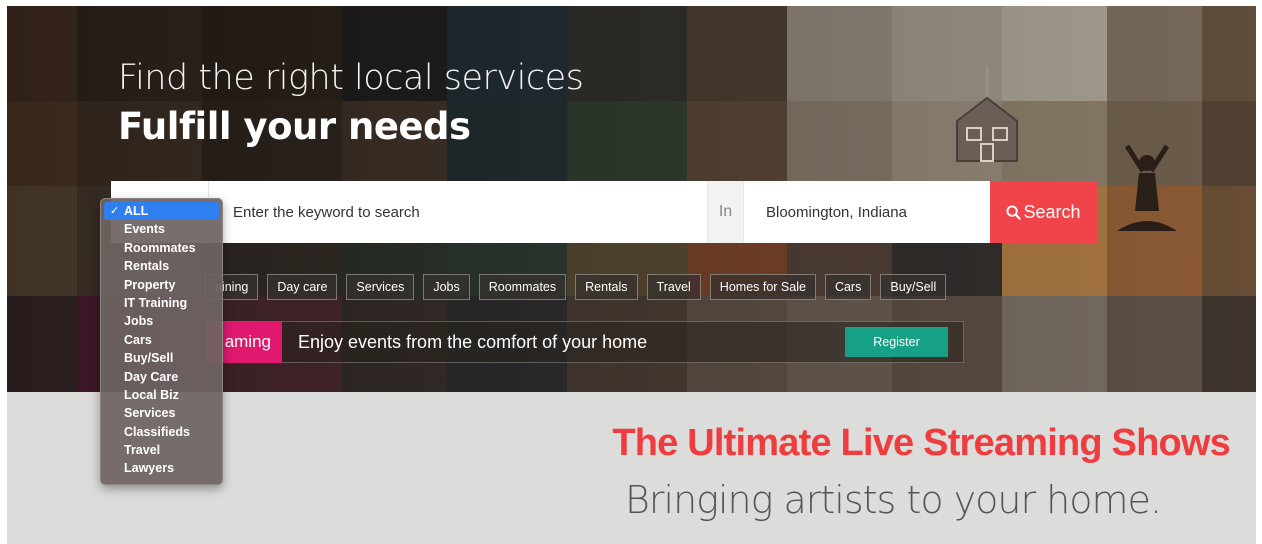 The width and height of the screenshot is (1262, 544). I want to click on search-bar: In Search, so click(604, 212).